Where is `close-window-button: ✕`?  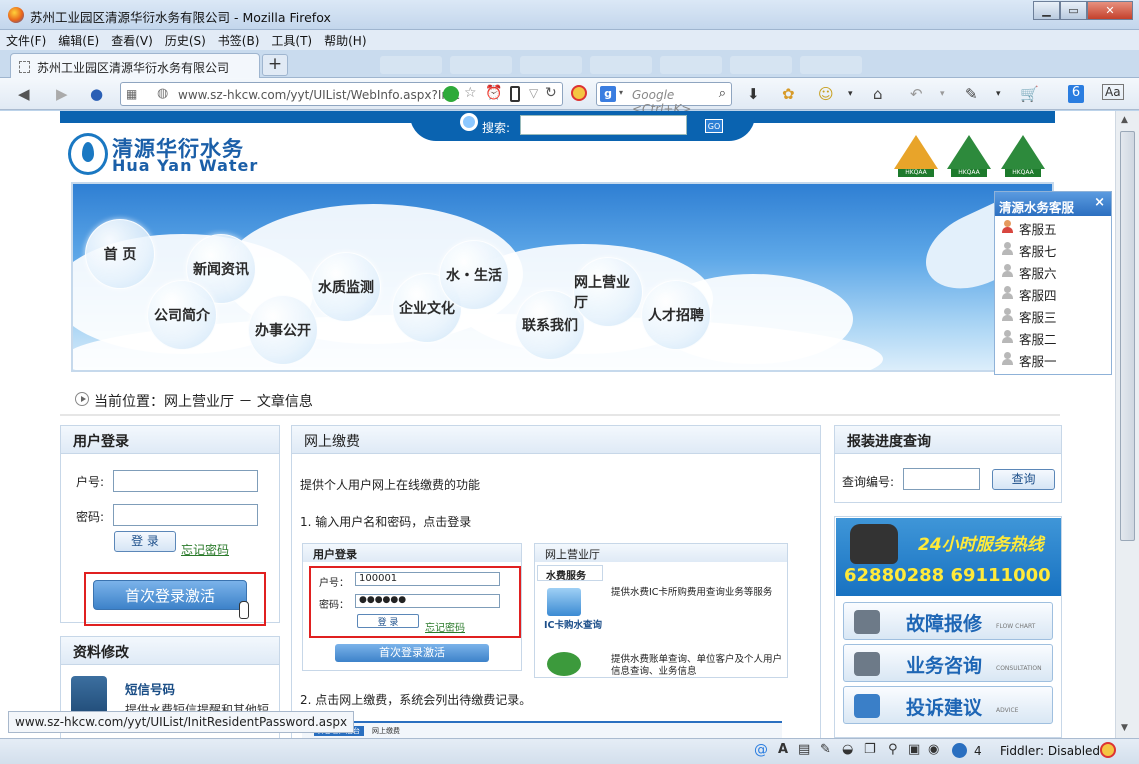 close-window-button: ✕ is located at coordinates (1110, 10).